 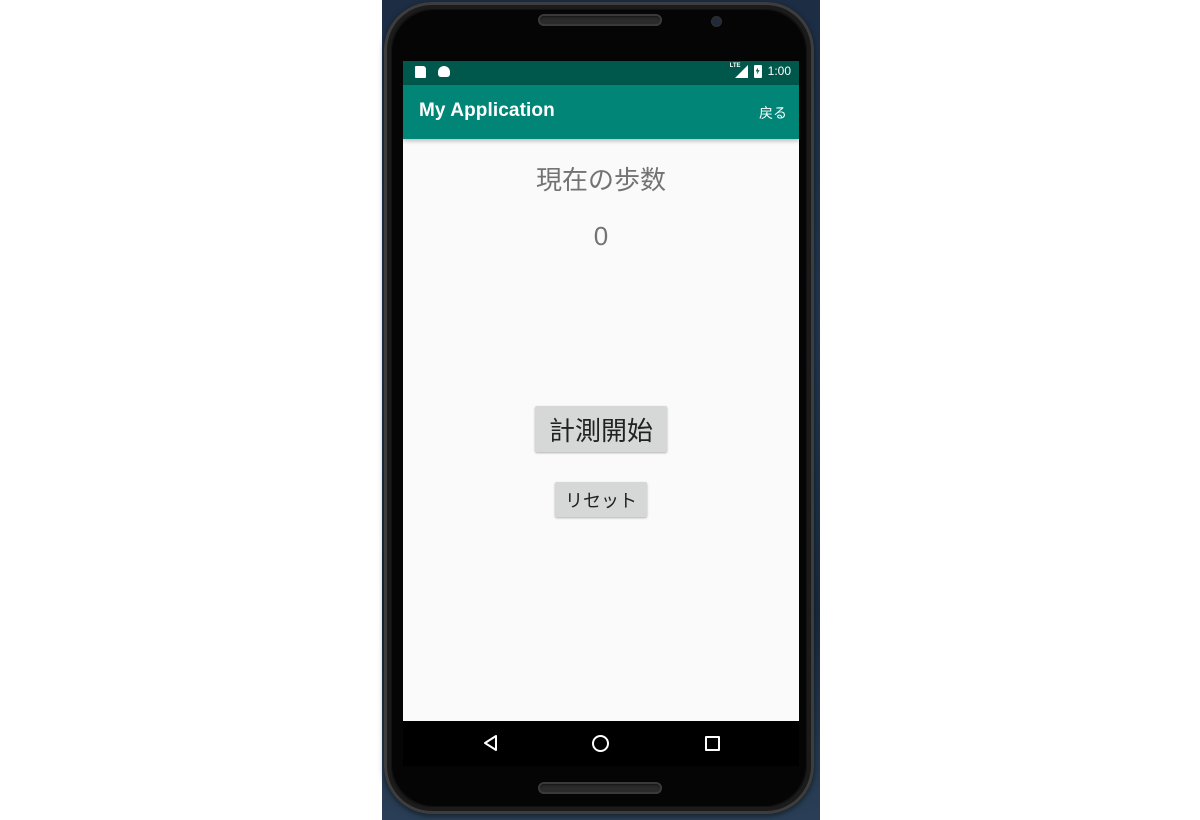 I want to click on steps-label: 現在の歩数, so click(x=600, y=181).